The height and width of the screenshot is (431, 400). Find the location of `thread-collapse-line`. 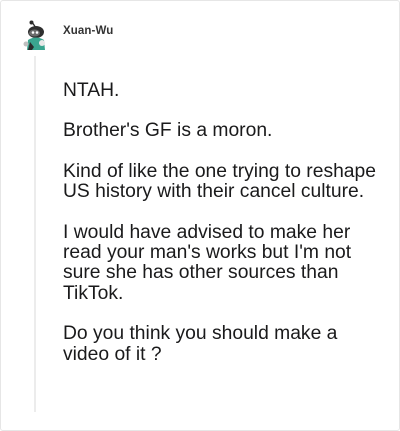

thread-collapse-line is located at coordinates (35, 234).